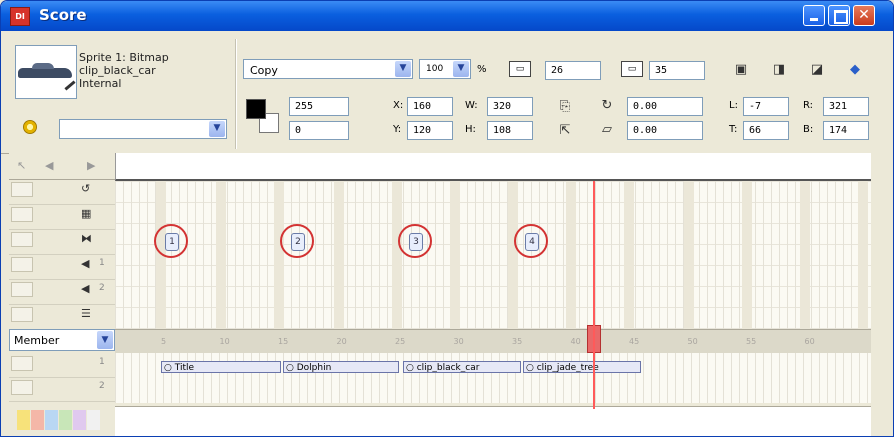  What do you see at coordinates (846, 130) in the screenshot?
I see `bottom-field: 174` at bounding box center [846, 130].